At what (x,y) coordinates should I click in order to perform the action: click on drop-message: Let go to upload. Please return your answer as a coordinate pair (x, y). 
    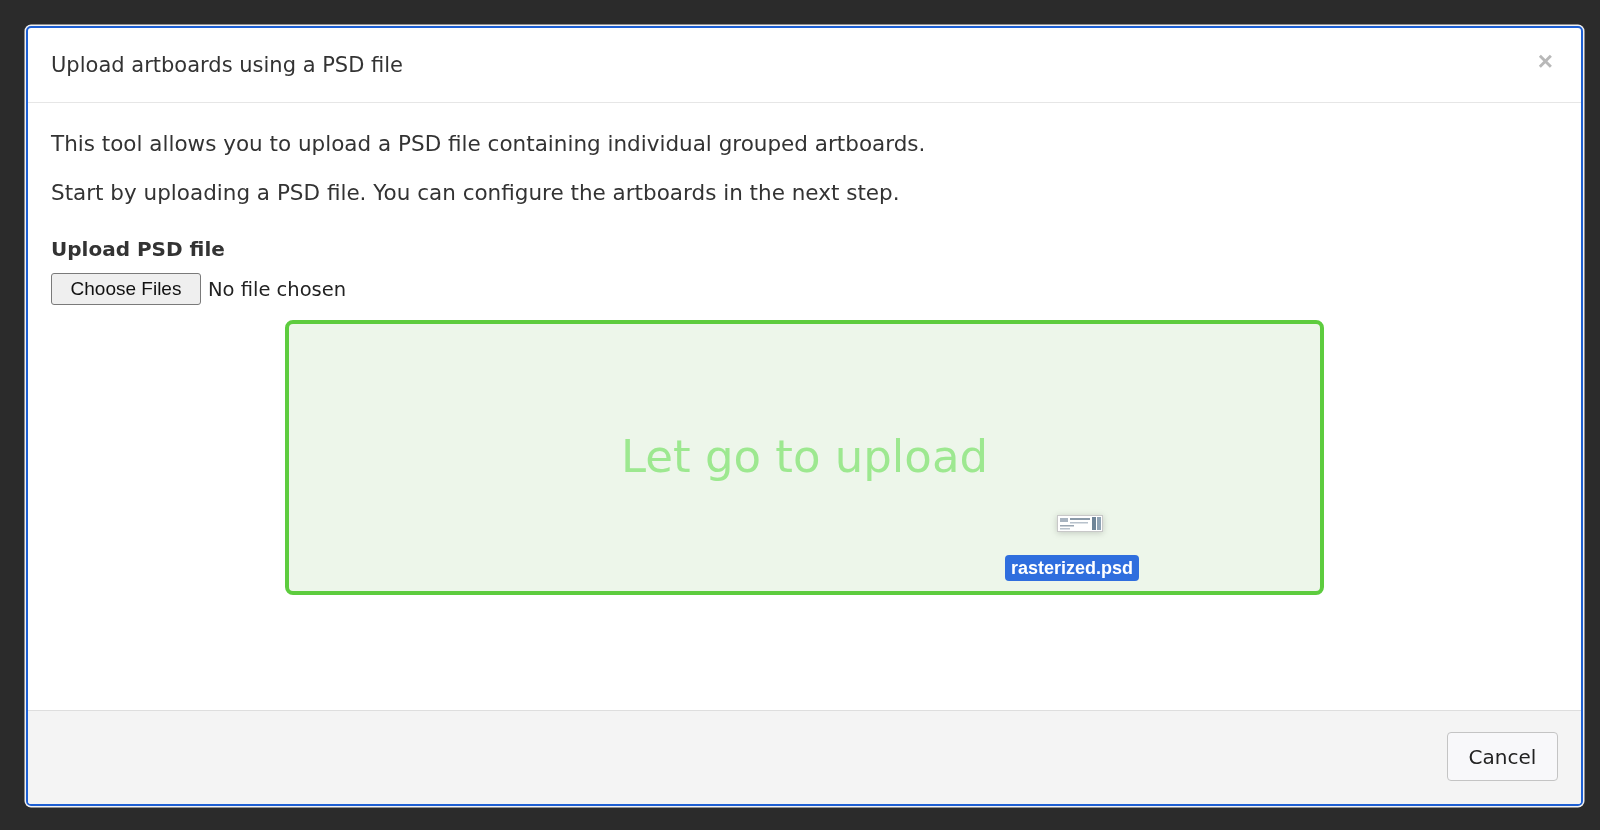
    Looking at the image, I should click on (804, 456).